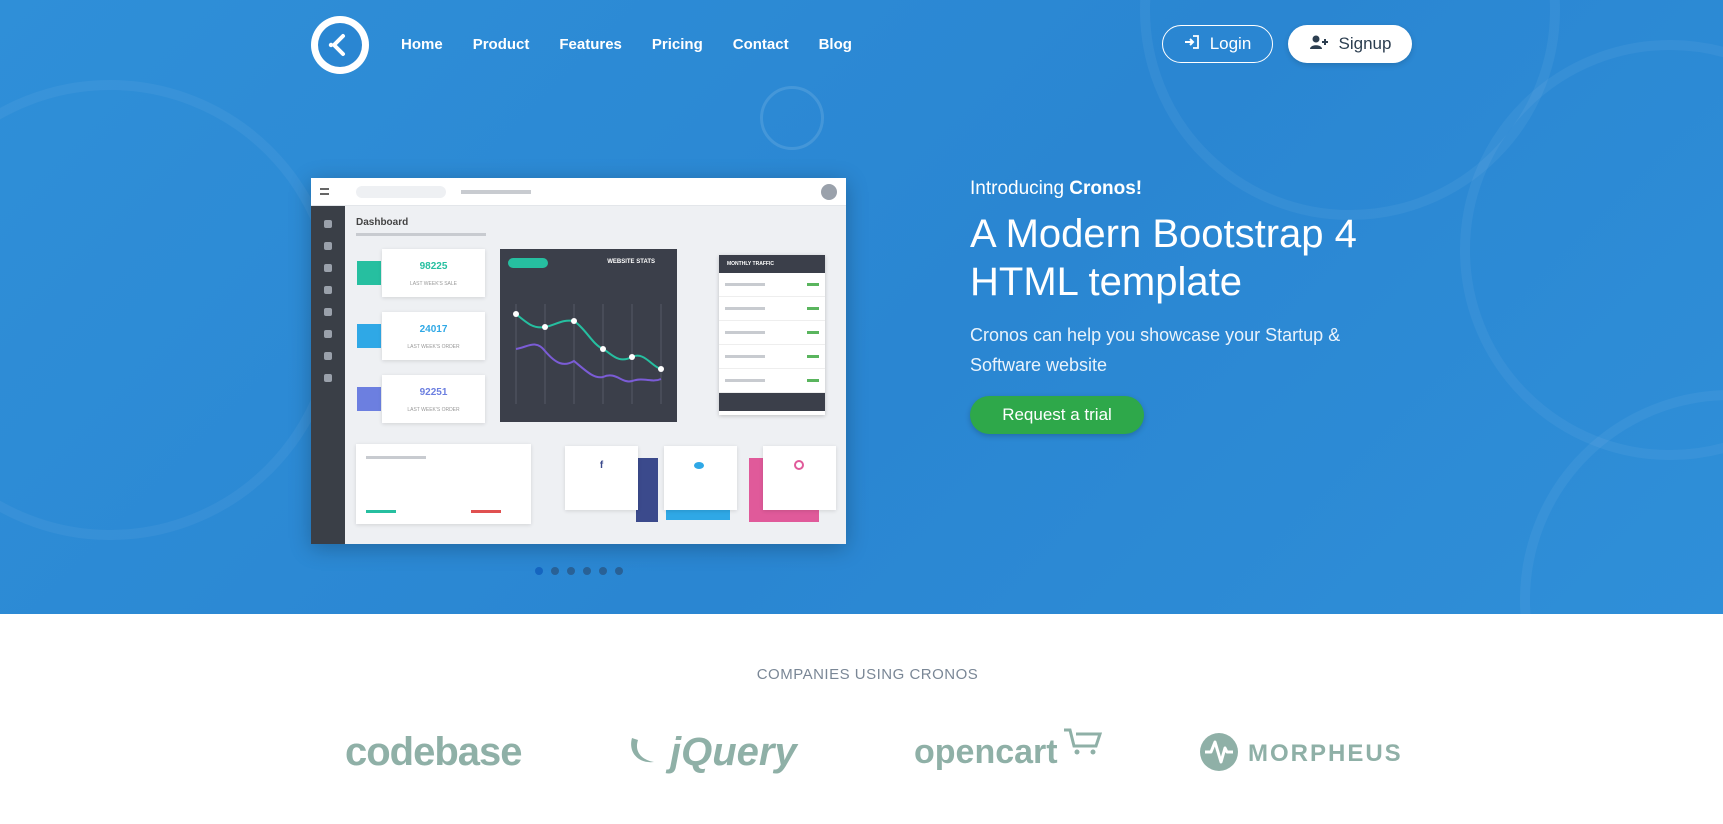 The width and height of the screenshot is (1723, 824). I want to click on facebook-card: f, so click(601, 478).